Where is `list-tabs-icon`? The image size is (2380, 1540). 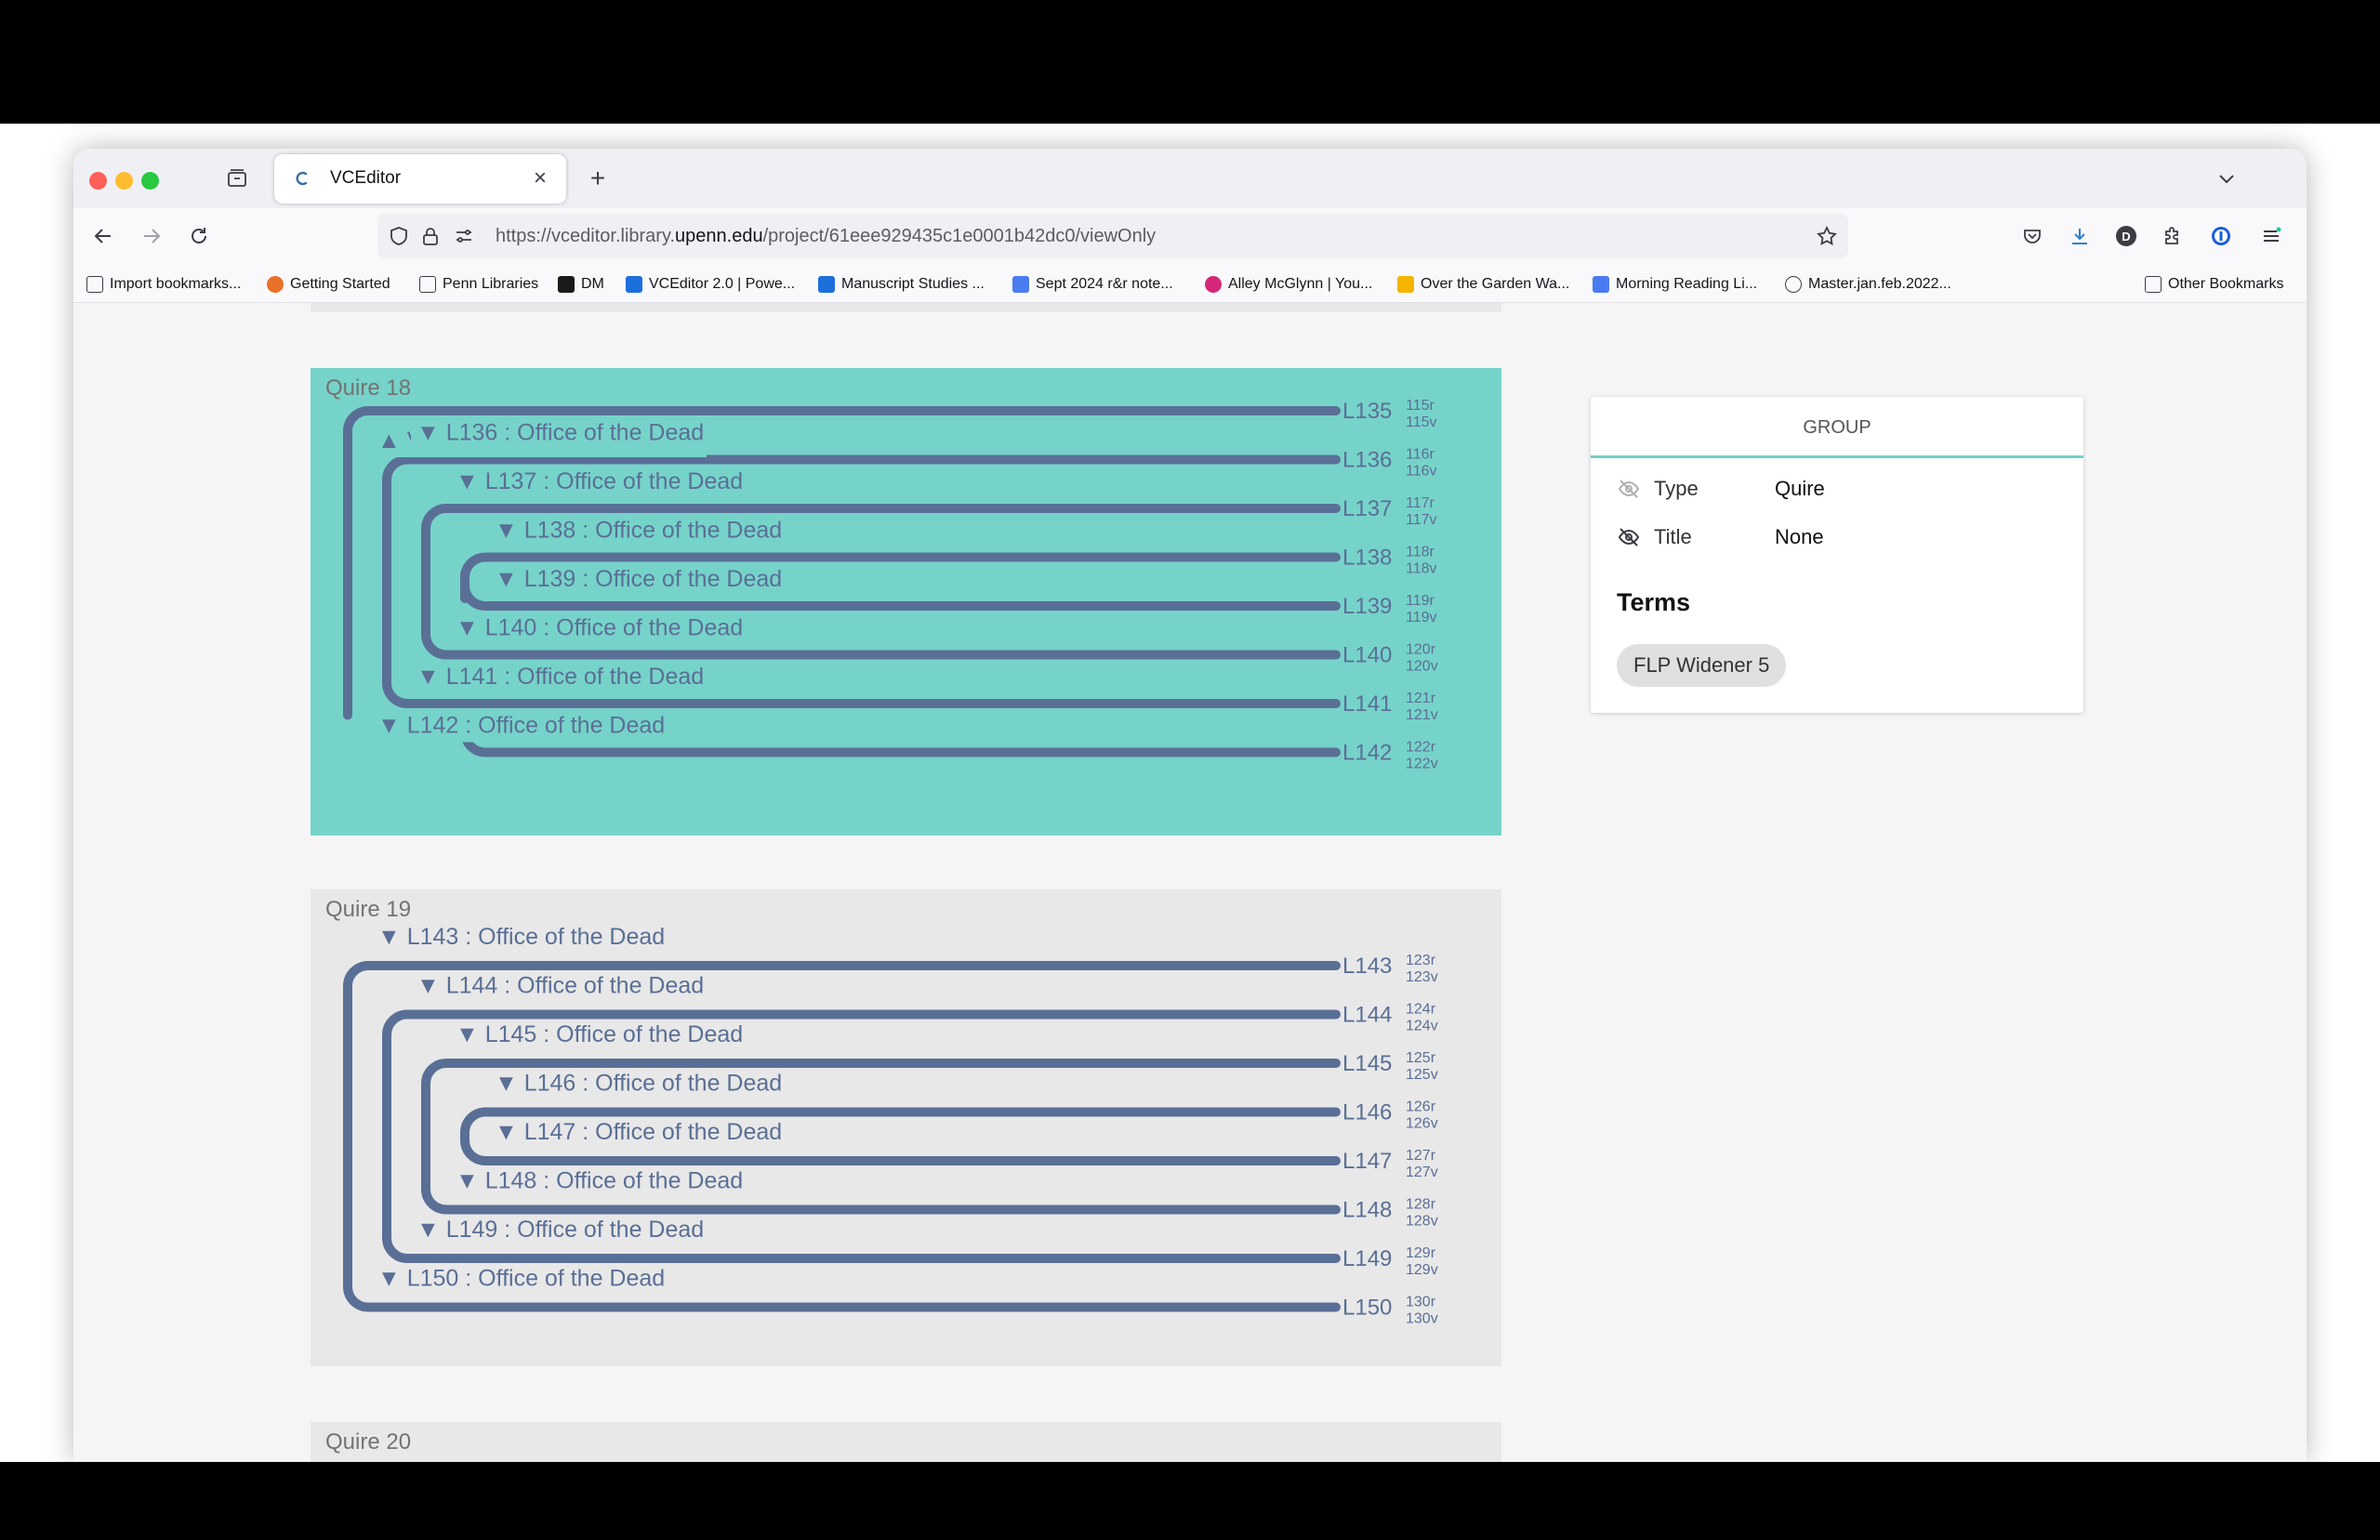 list-tabs-icon is located at coordinates (2226, 178).